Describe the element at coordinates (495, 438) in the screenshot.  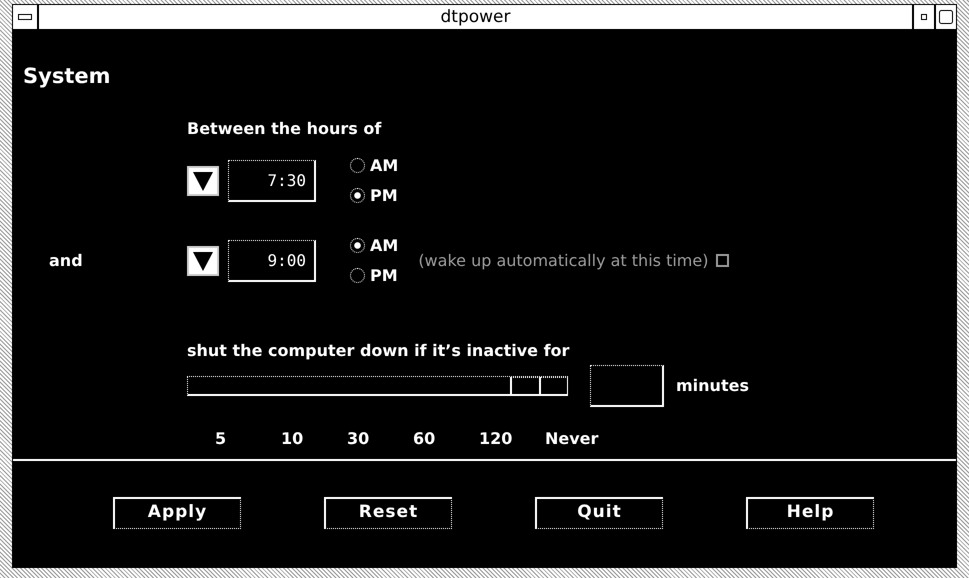
I see `tick-label: 120` at that location.